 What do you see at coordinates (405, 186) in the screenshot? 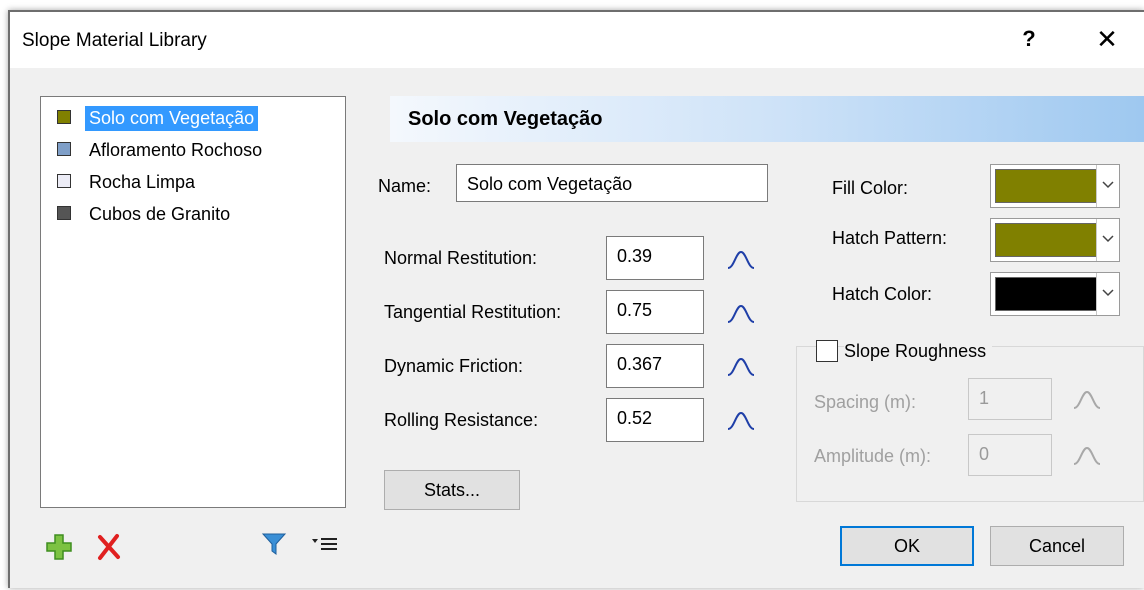
I see `name-label: Name:` at bounding box center [405, 186].